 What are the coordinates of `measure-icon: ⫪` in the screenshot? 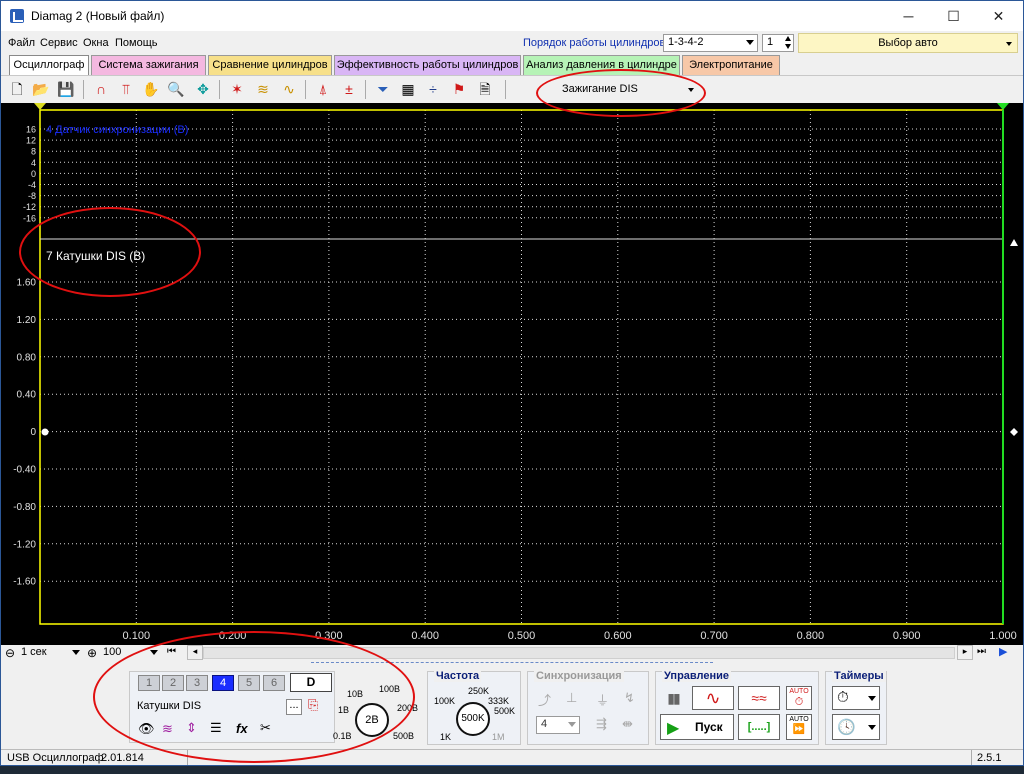 It's located at (126, 89).